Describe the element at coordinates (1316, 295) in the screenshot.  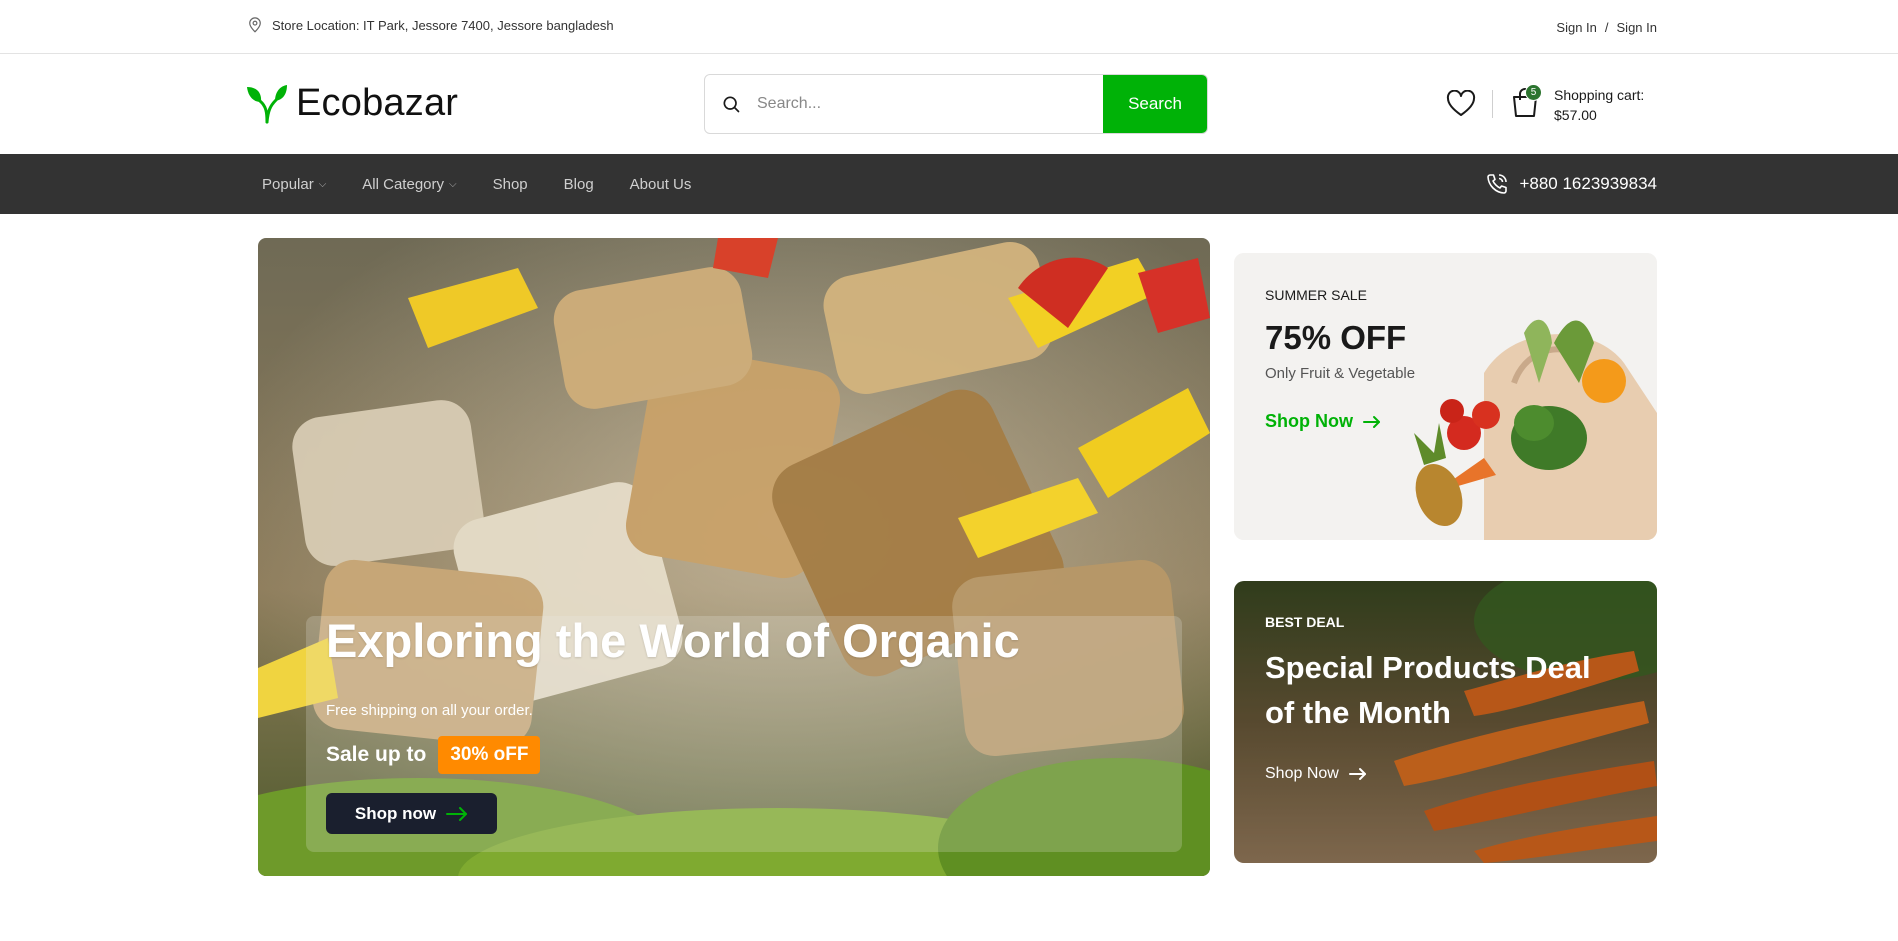
I see `summer-sale-tag: SUMMER SALE` at that location.